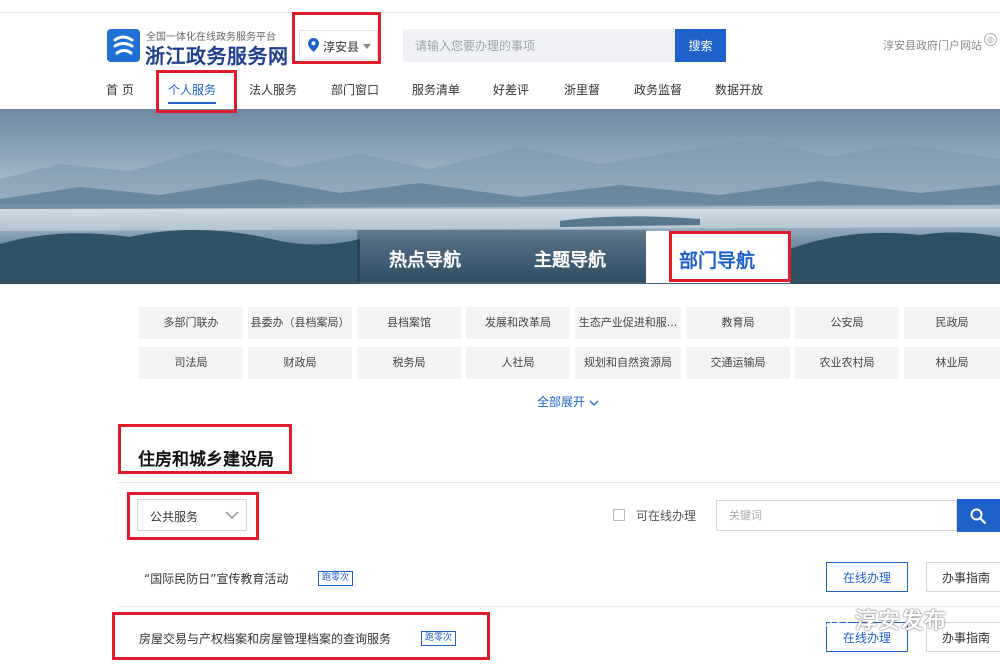 This screenshot has width=1000, height=664. What do you see at coordinates (738, 363) in the screenshot?
I see `dept-transportation: 交通运输局` at bounding box center [738, 363].